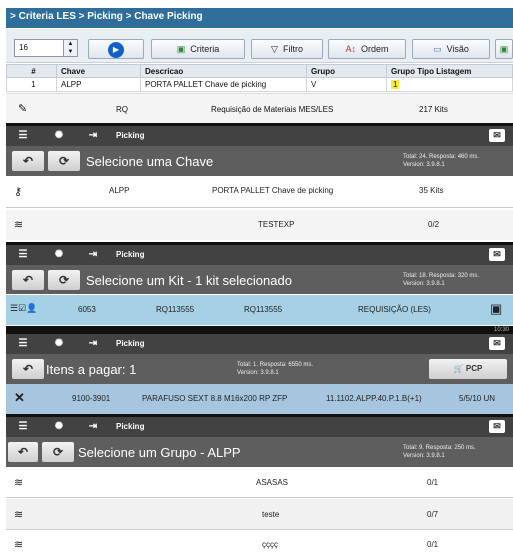 The width and height of the screenshot is (513, 558). What do you see at coordinates (287, 49) in the screenshot?
I see `filter-button: ▽ Filtro` at bounding box center [287, 49].